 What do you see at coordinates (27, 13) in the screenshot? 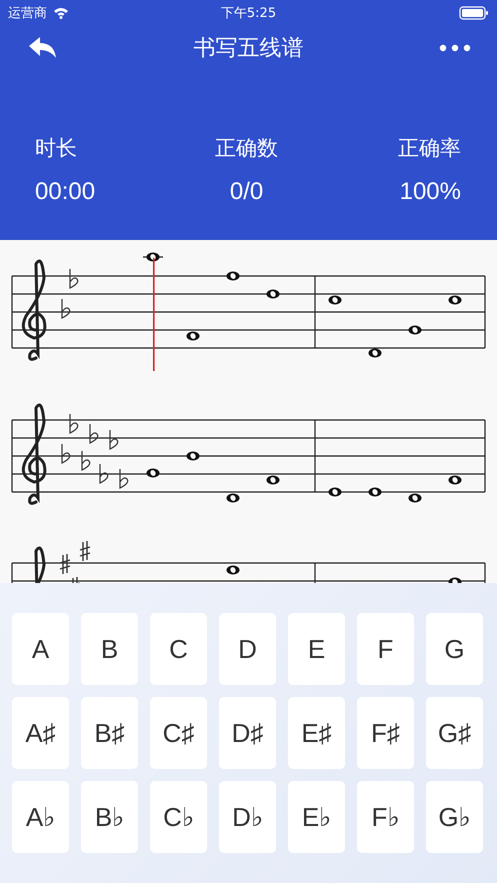
I see `carrier-name: 运营商` at bounding box center [27, 13].